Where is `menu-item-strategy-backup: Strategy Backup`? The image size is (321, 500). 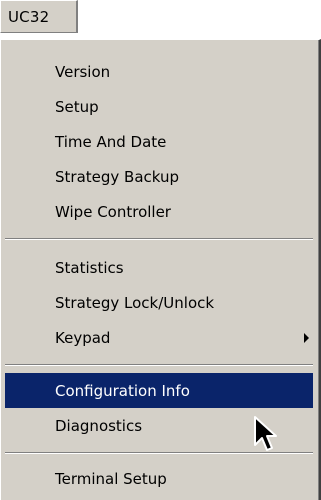
menu-item-strategy-backup: Strategy Backup is located at coordinates (159, 176).